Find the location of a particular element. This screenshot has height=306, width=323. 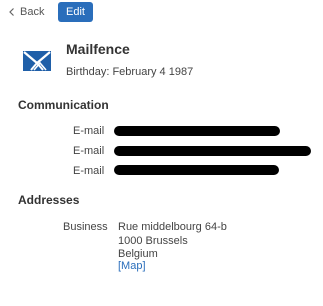

edit-label: Edit is located at coordinates (75, 12).